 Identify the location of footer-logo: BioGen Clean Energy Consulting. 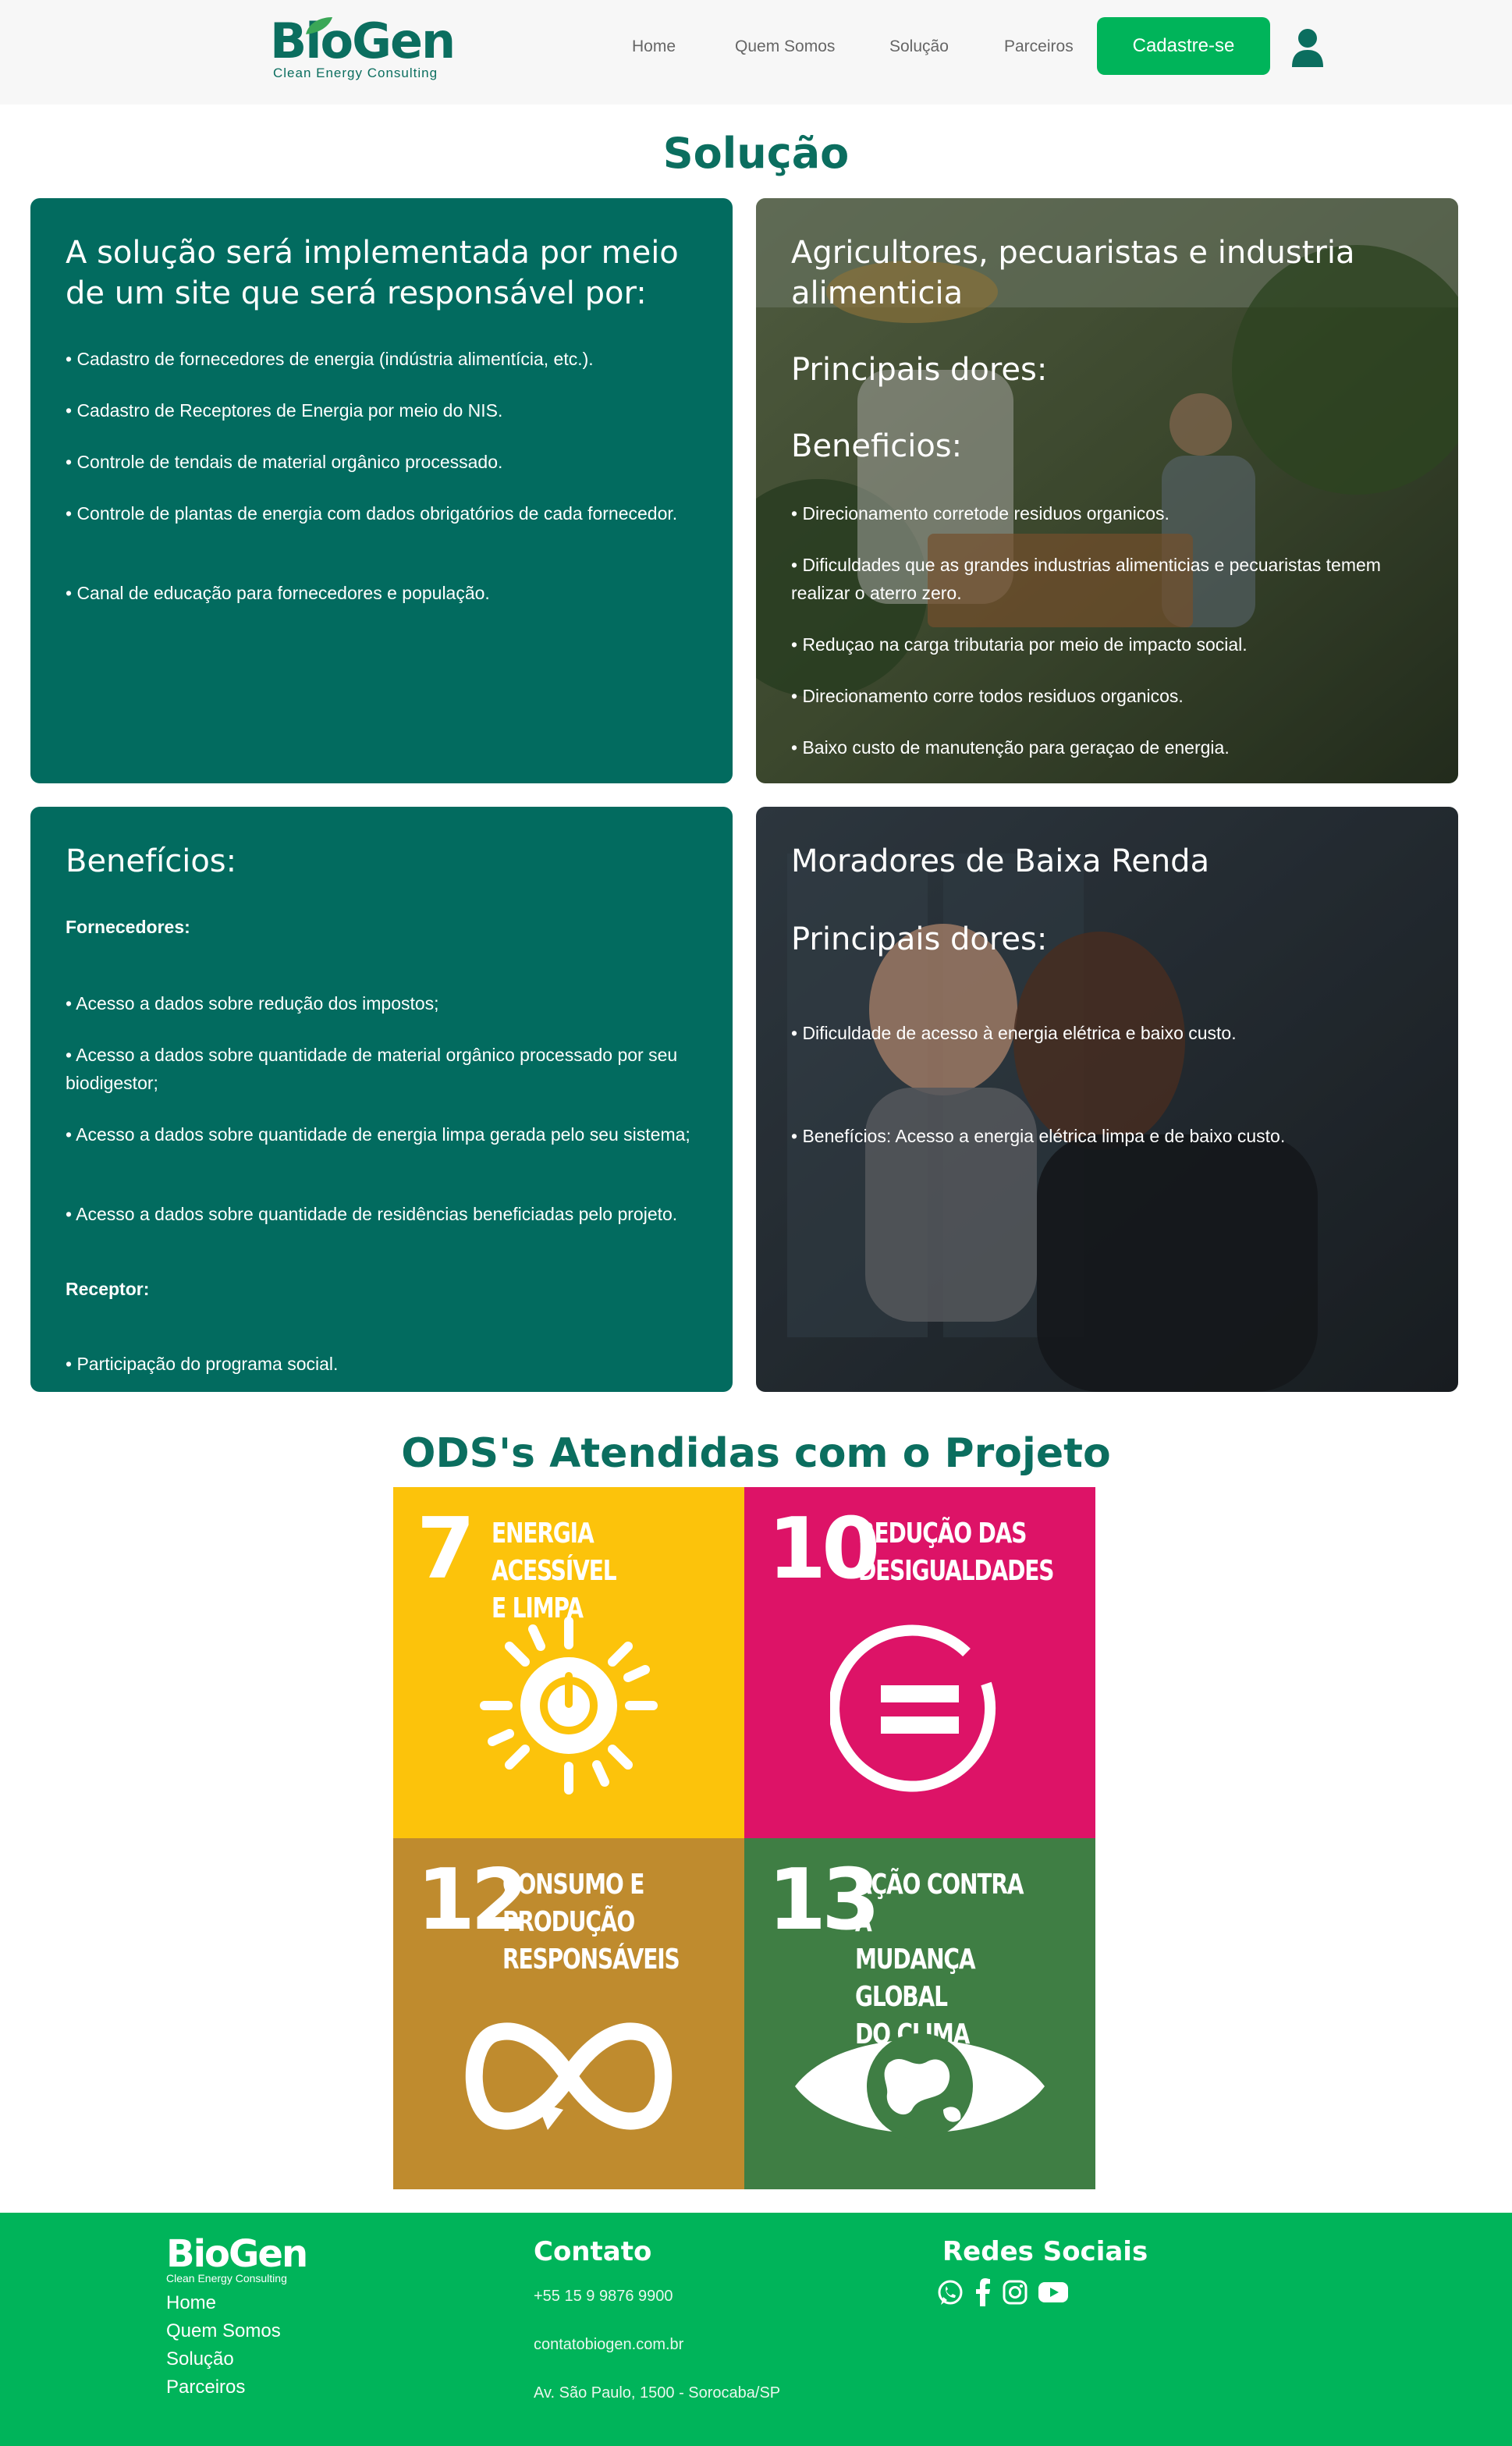
(237, 2258).